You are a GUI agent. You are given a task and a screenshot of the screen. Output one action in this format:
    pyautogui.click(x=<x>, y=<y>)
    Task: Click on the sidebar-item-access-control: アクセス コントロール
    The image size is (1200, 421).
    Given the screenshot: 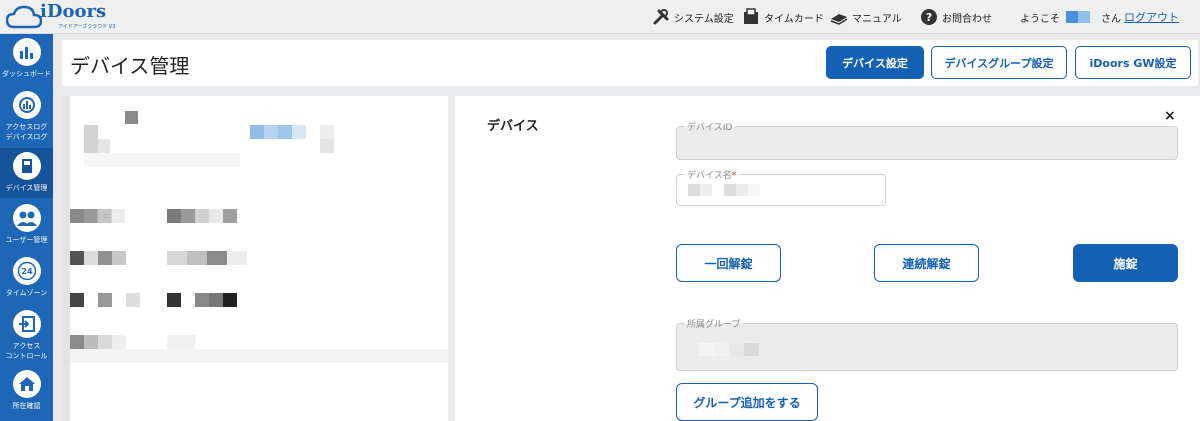 What is the action you would take?
    pyautogui.click(x=26, y=337)
    